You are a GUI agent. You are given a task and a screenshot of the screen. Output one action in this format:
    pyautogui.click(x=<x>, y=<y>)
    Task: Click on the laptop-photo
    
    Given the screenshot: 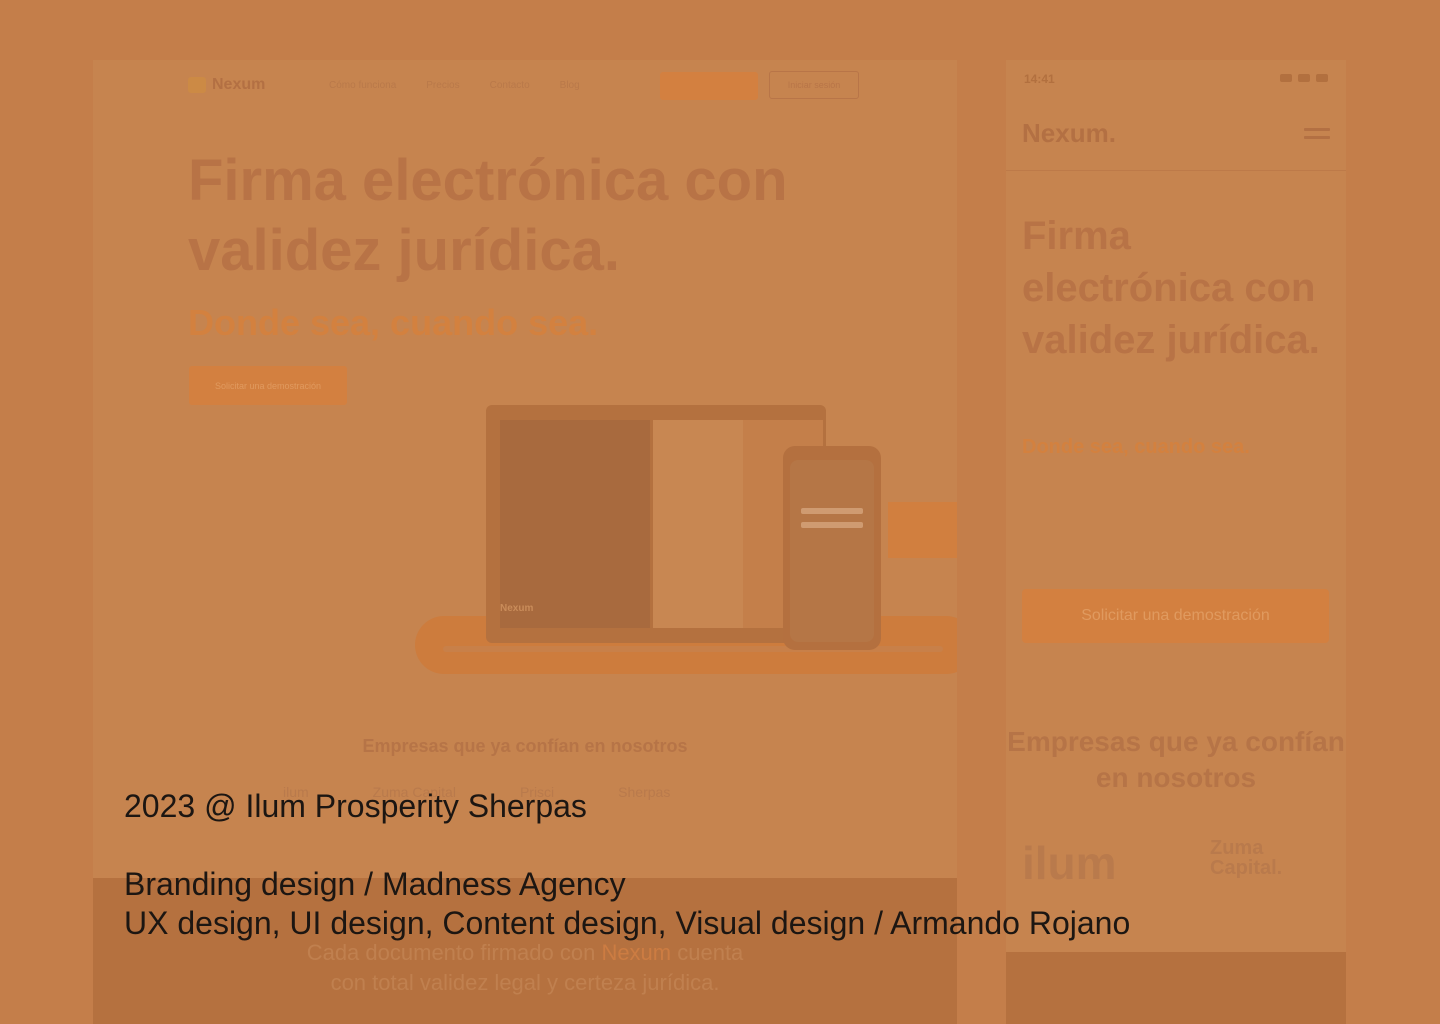 What is the action you would take?
    pyautogui.click(x=575, y=524)
    